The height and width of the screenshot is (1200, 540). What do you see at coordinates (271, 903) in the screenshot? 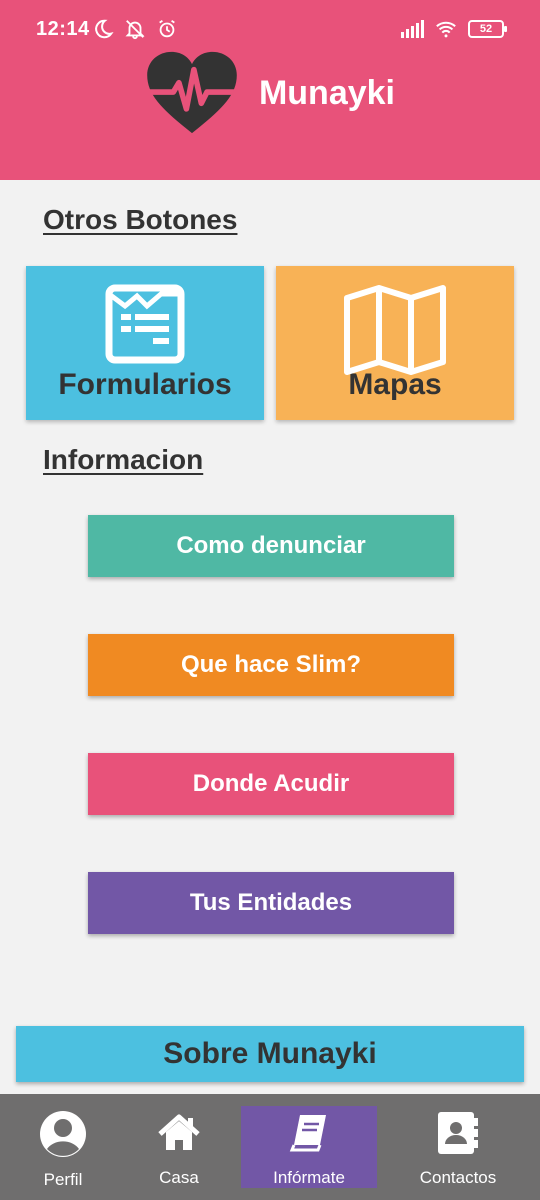
I see `tus-entidades-button: Tus Entidades` at bounding box center [271, 903].